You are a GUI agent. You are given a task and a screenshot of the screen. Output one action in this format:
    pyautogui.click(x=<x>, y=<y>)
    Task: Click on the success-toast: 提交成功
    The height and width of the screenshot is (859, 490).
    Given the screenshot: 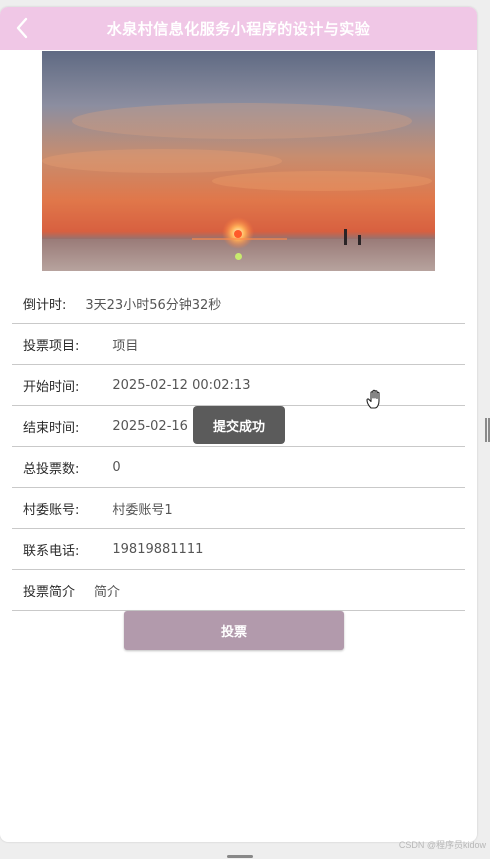 What is the action you would take?
    pyautogui.click(x=239, y=425)
    